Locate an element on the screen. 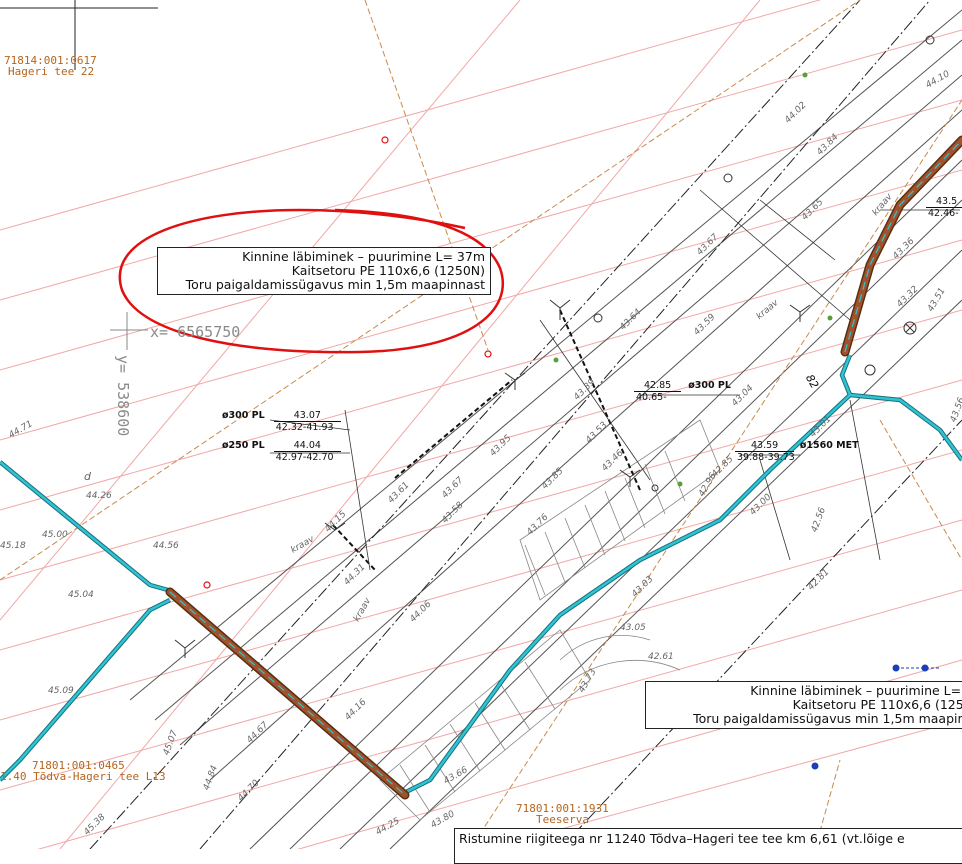 The height and width of the screenshot is (864, 962). parcel-name: Hageri tee 22 is located at coordinates (51, 71).